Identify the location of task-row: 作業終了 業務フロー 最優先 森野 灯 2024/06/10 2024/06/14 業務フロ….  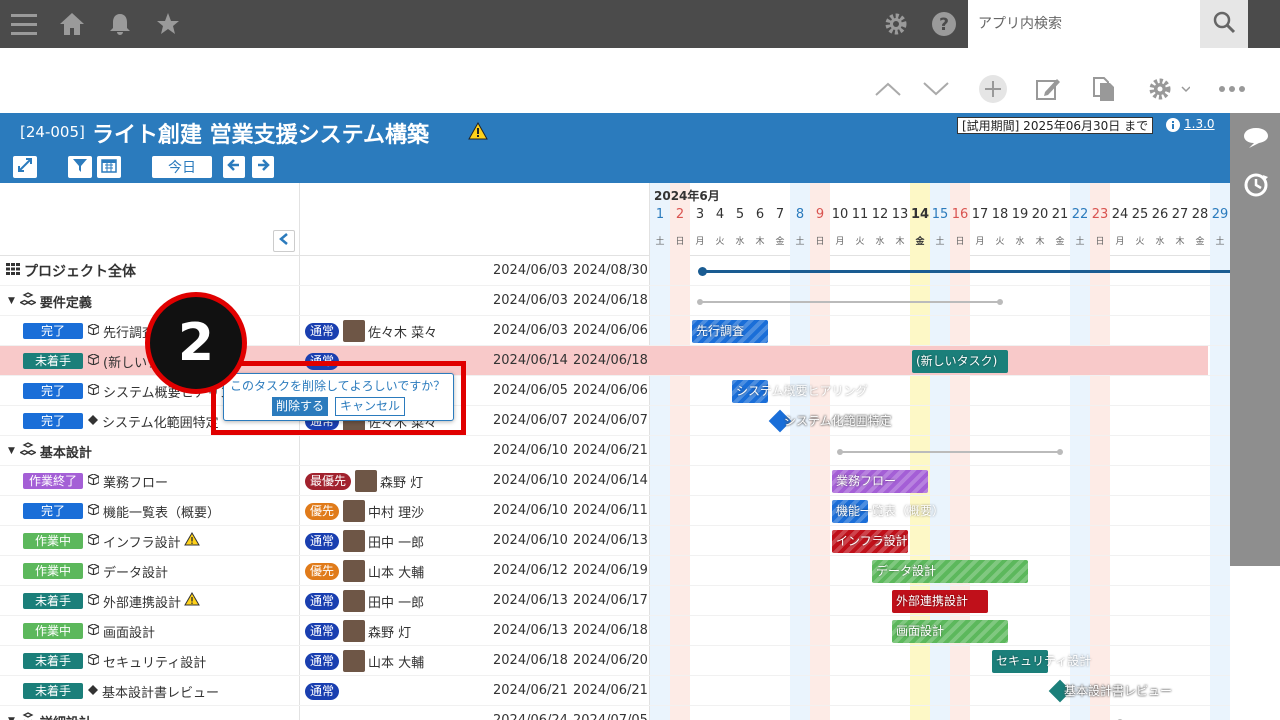
(615, 481).